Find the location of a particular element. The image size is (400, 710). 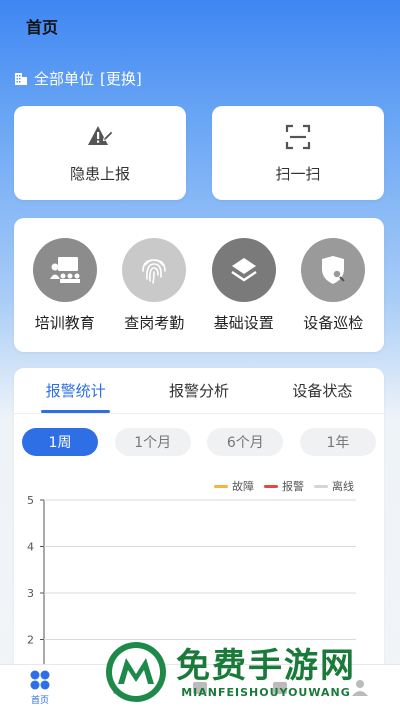

y-tick-label: 2 is located at coordinates (30, 640).